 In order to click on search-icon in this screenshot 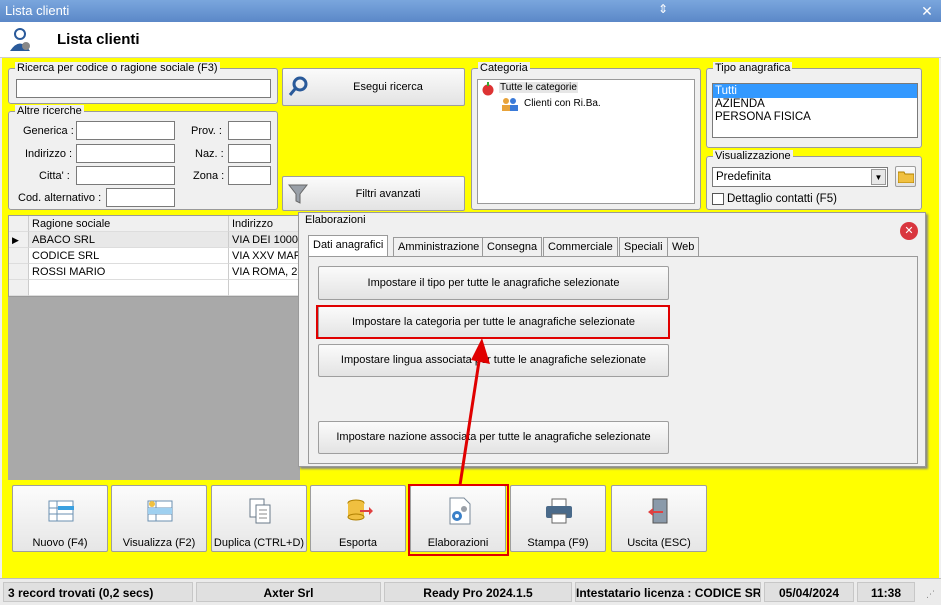, I will do `click(298, 86)`.